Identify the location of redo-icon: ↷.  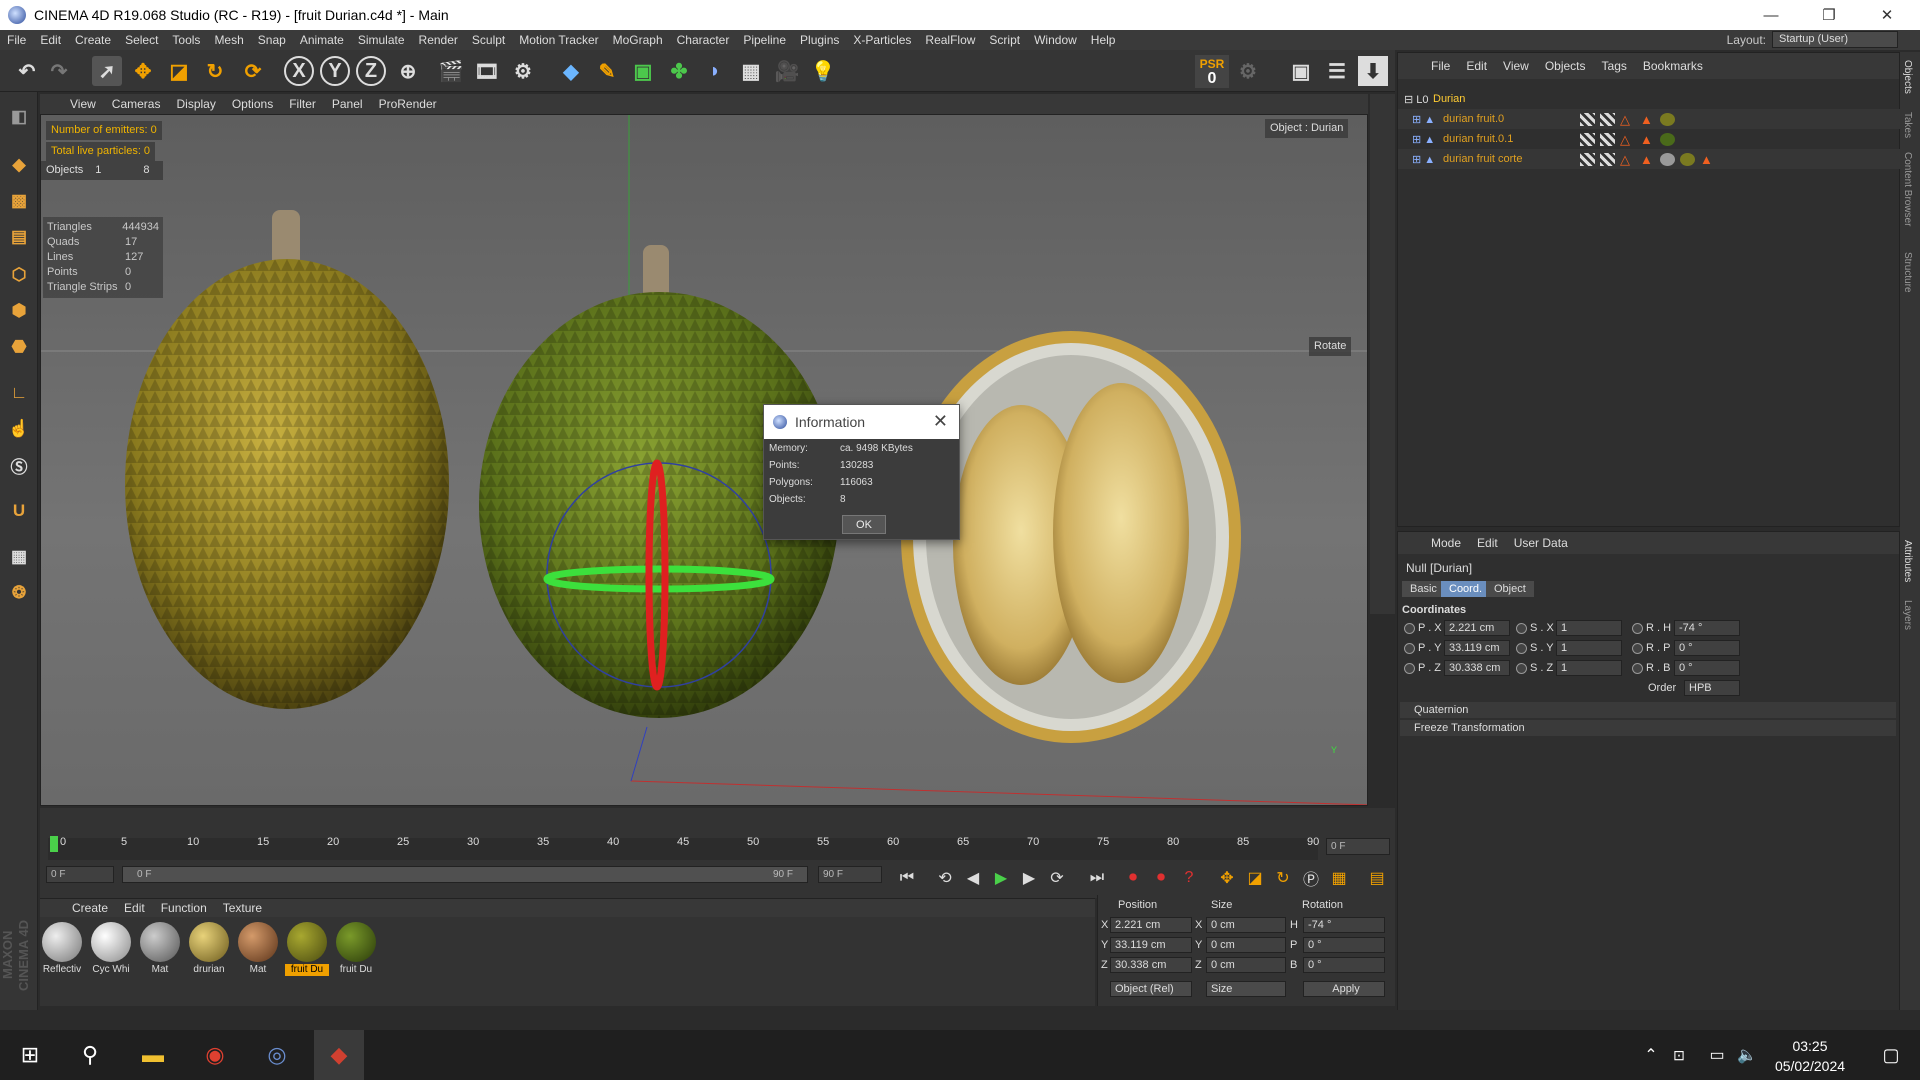
(59, 71).